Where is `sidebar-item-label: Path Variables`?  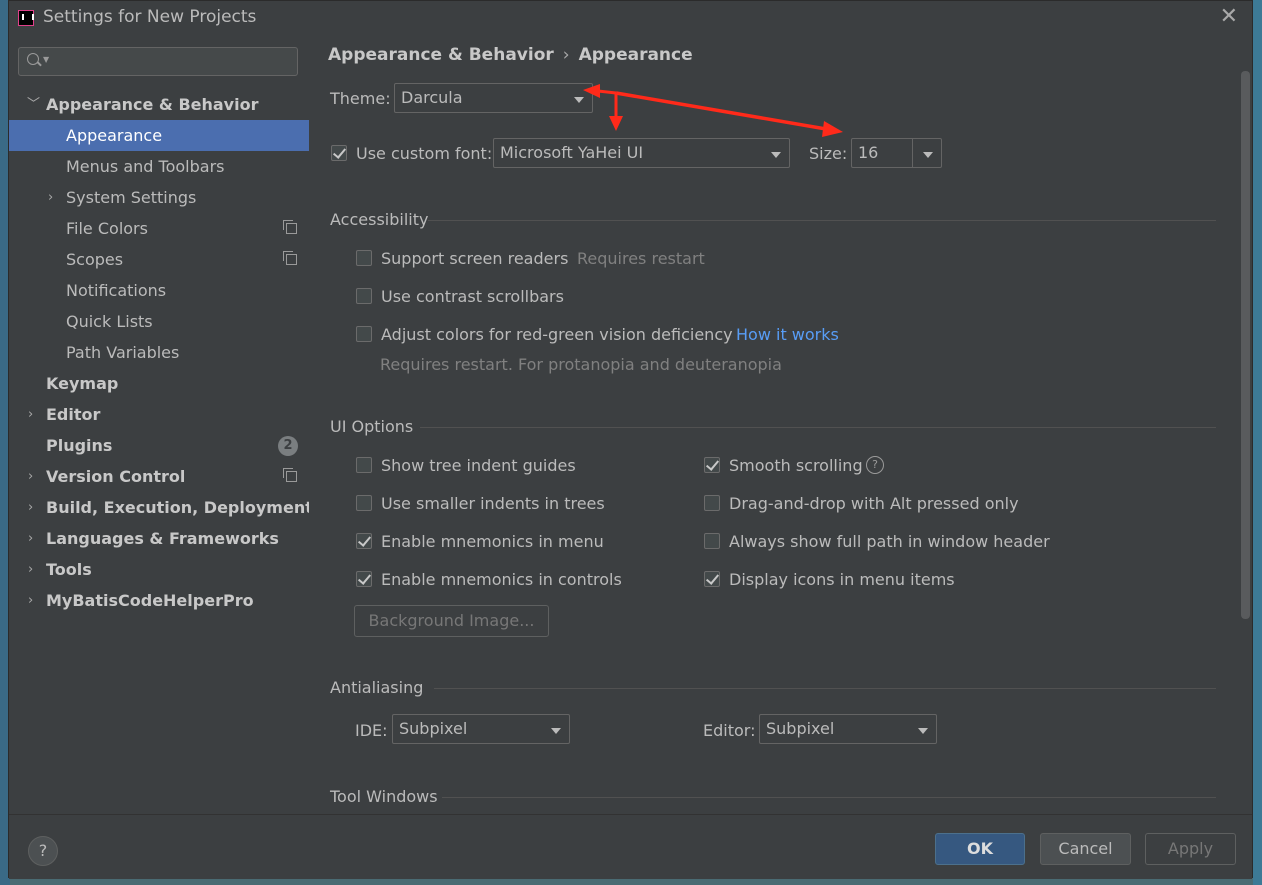 sidebar-item-label: Path Variables is located at coordinates (123, 352).